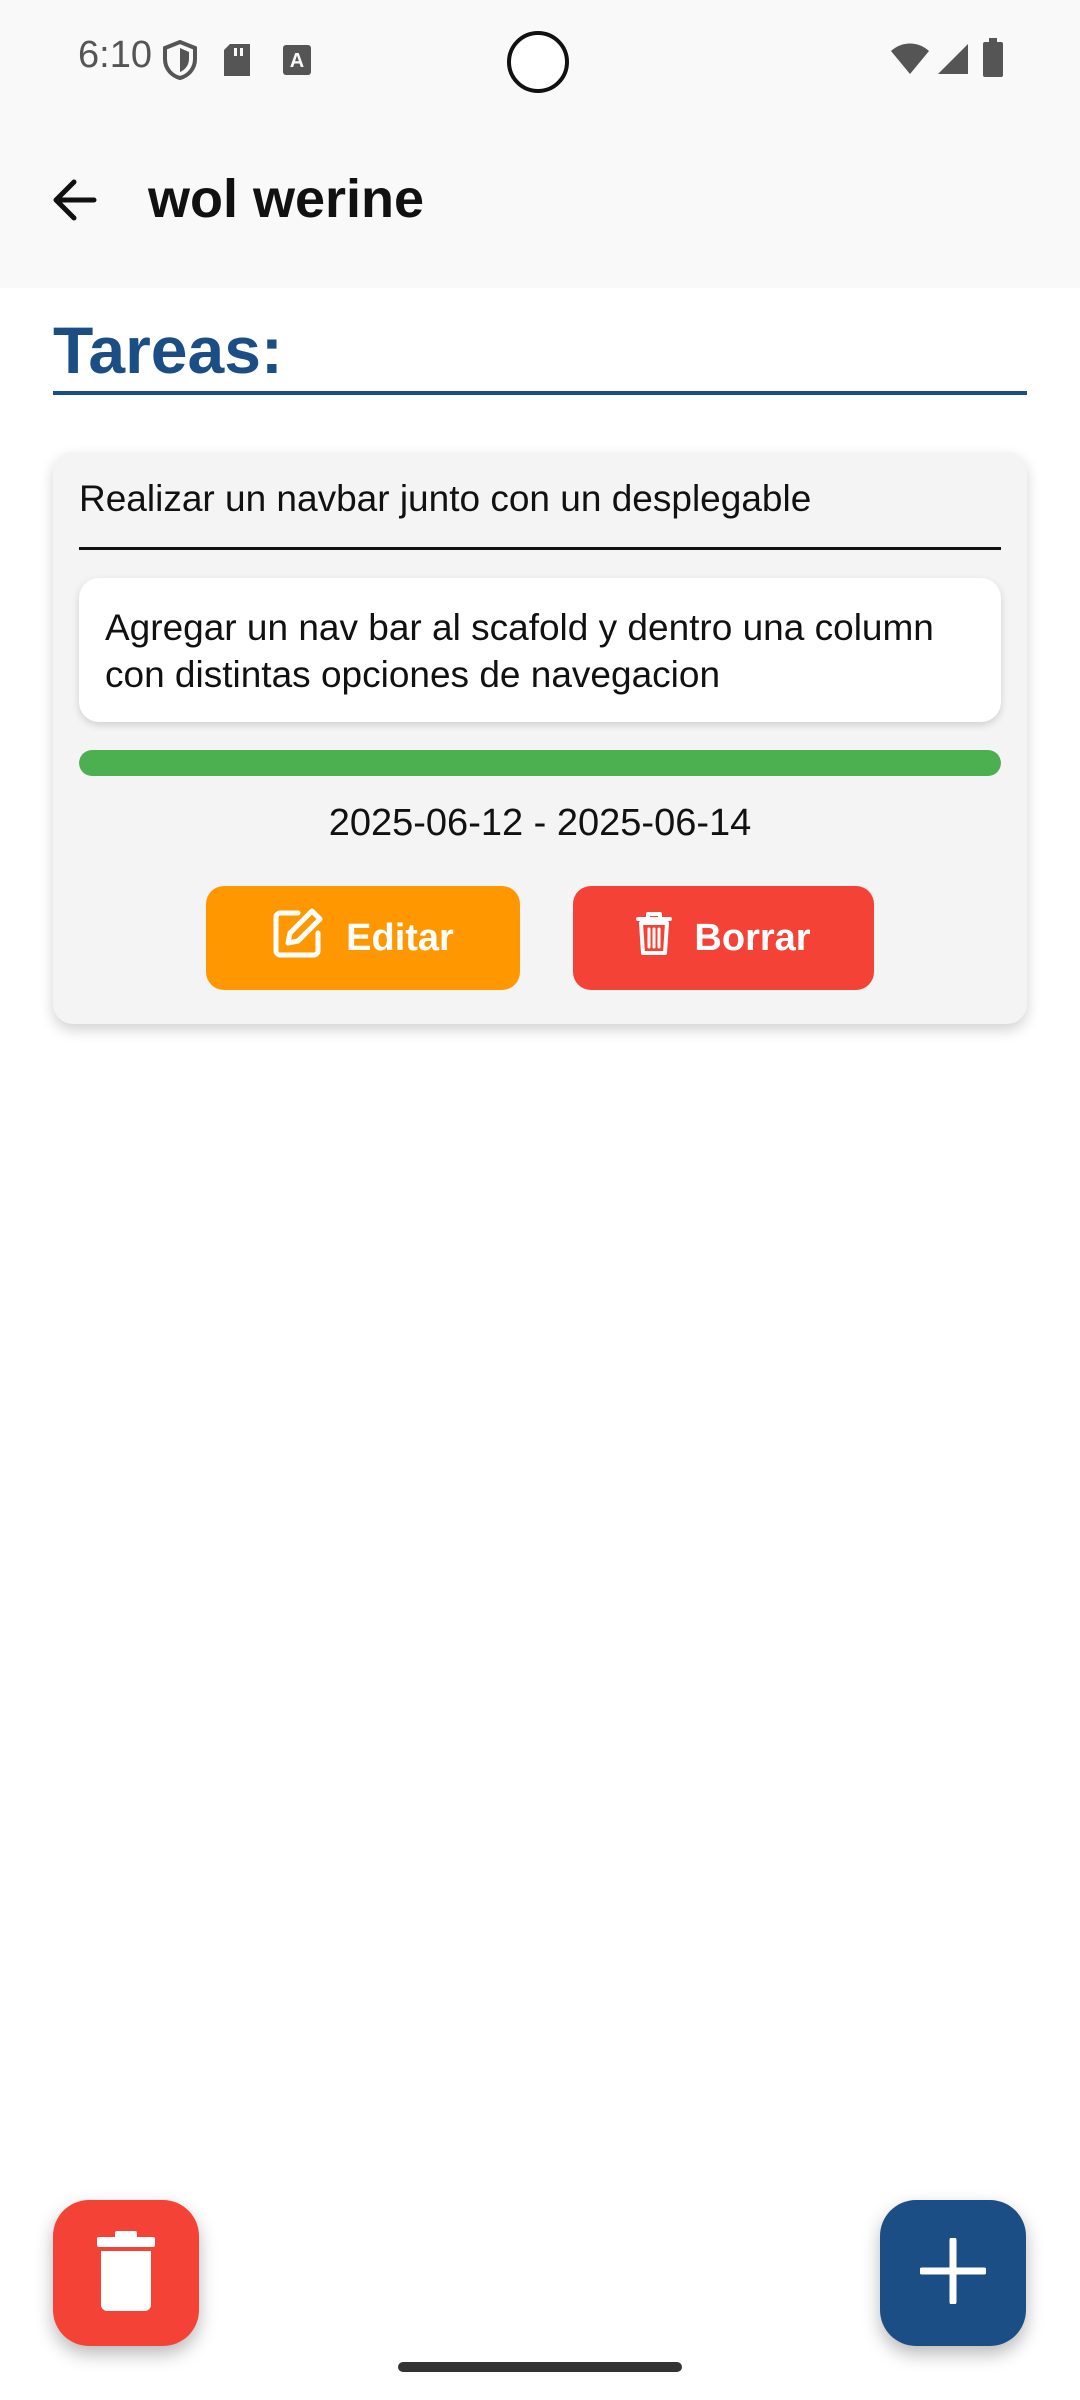 This screenshot has height=2400, width=1080. I want to click on section-title: Tareas:, so click(168, 350).